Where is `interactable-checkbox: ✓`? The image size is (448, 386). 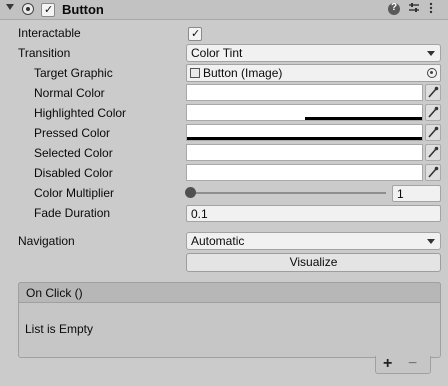 interactable-checkbox: ✓ is located at coordinates (195, 34).